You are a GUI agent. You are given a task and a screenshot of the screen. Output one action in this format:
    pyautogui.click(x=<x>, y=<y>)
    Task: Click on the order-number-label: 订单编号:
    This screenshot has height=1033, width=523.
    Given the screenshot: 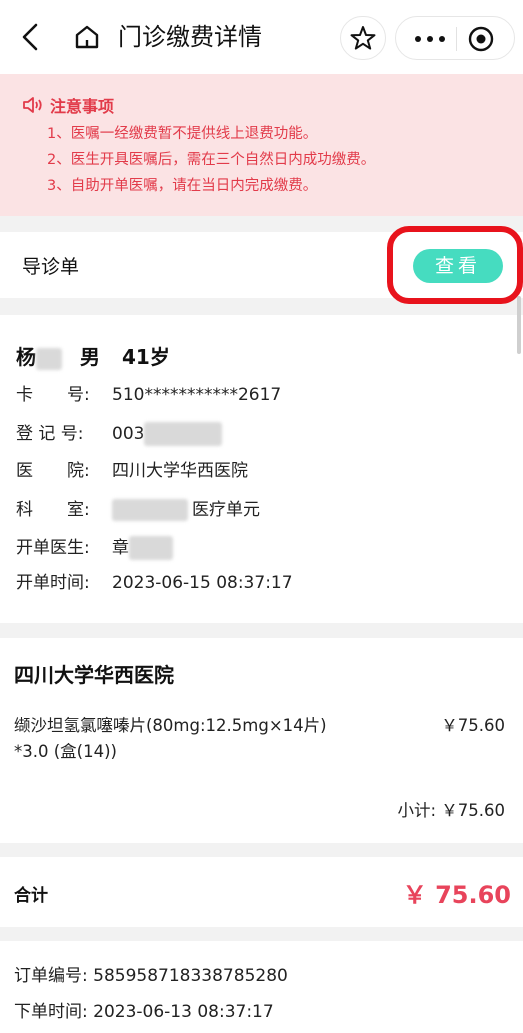 What is the action you would take?
    pyautogui.click(x=51, y=976)
    